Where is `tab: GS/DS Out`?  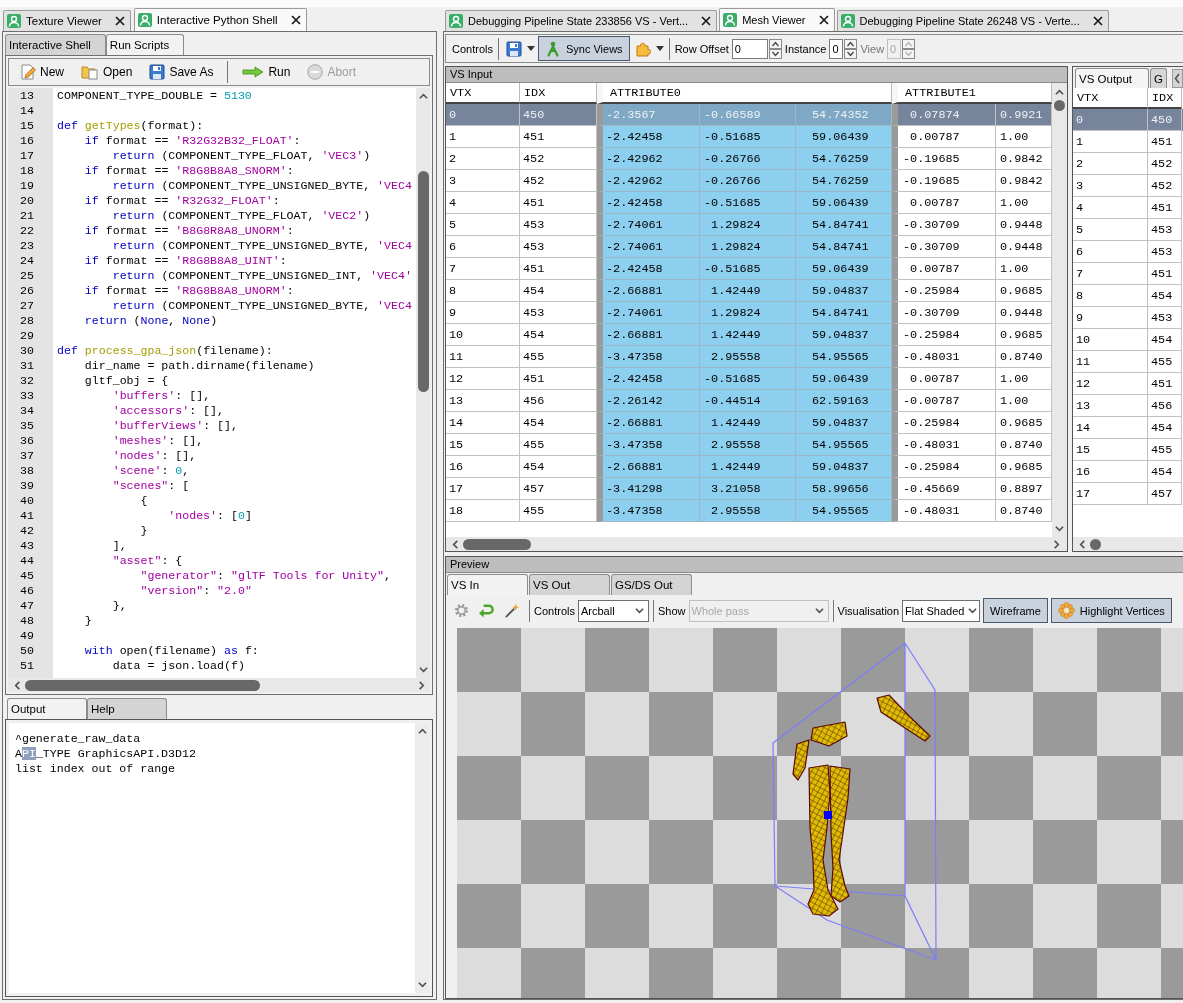 tab: GS/DS Out is located at coordinates (651, 584).